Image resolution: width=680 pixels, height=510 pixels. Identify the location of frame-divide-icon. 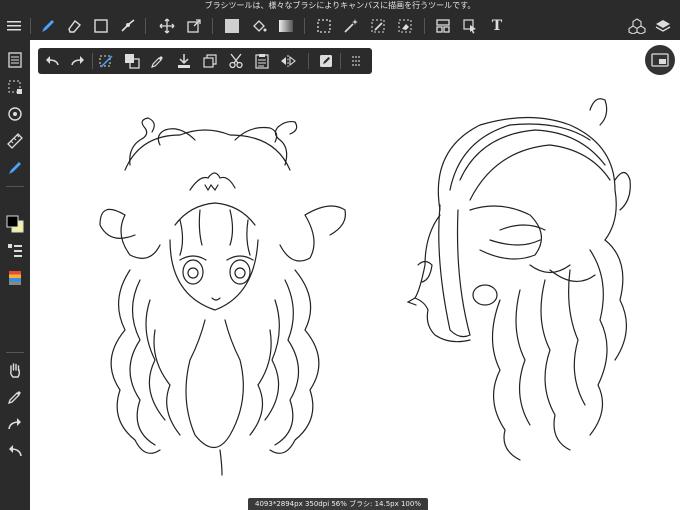
(443, 26).